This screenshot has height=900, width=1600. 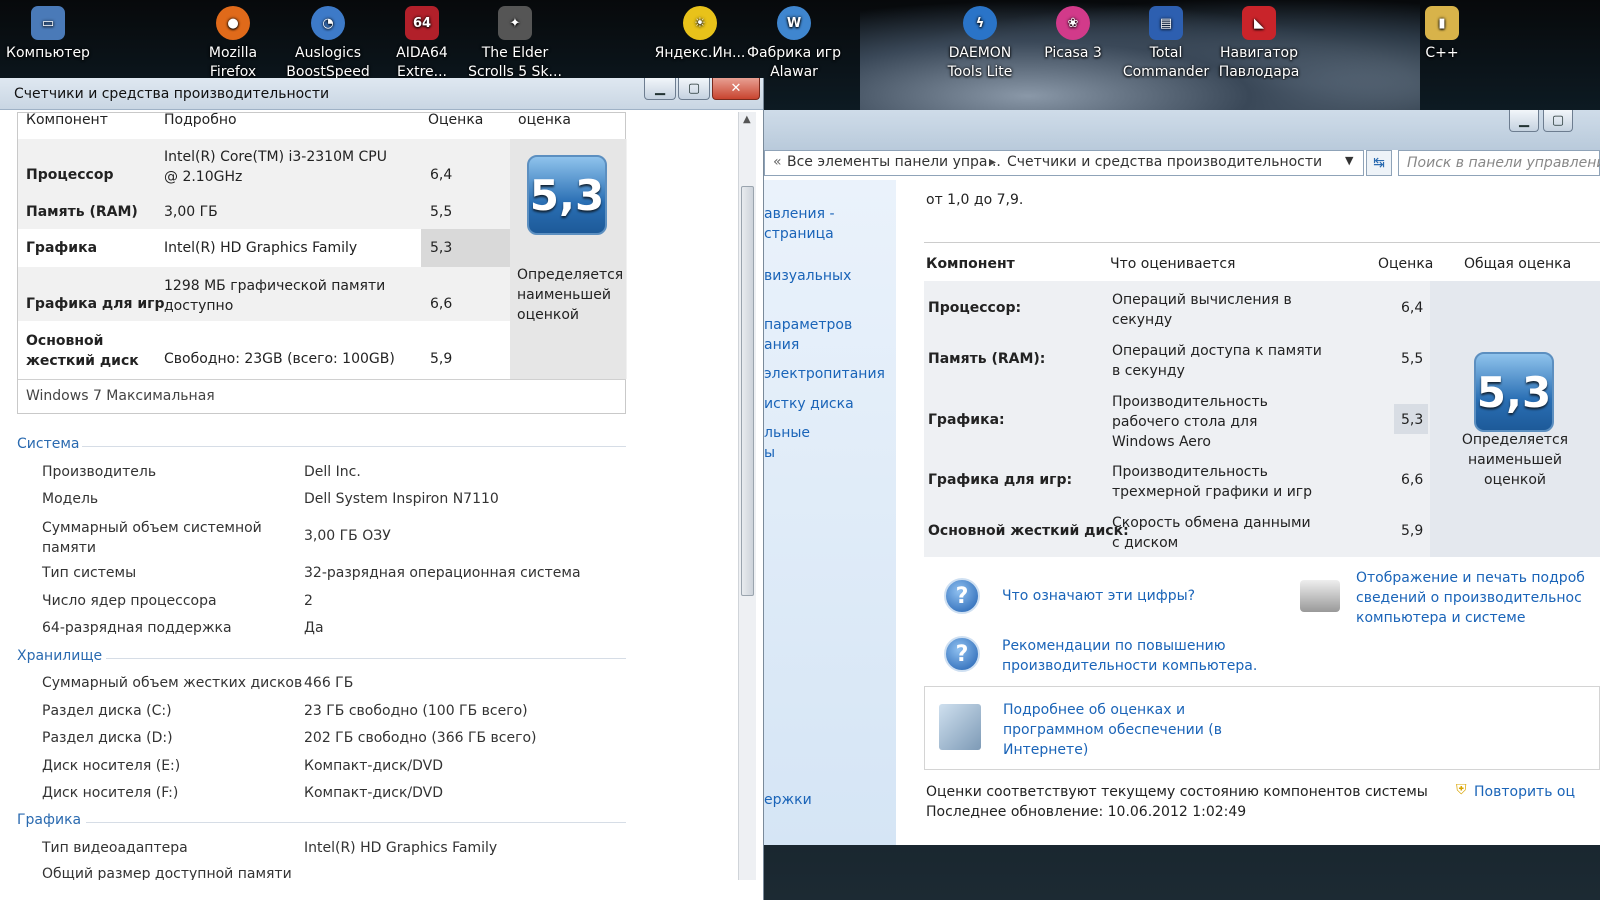 I want to click on address-dropdown-icon: ▼, so click(x=1349, y=160).